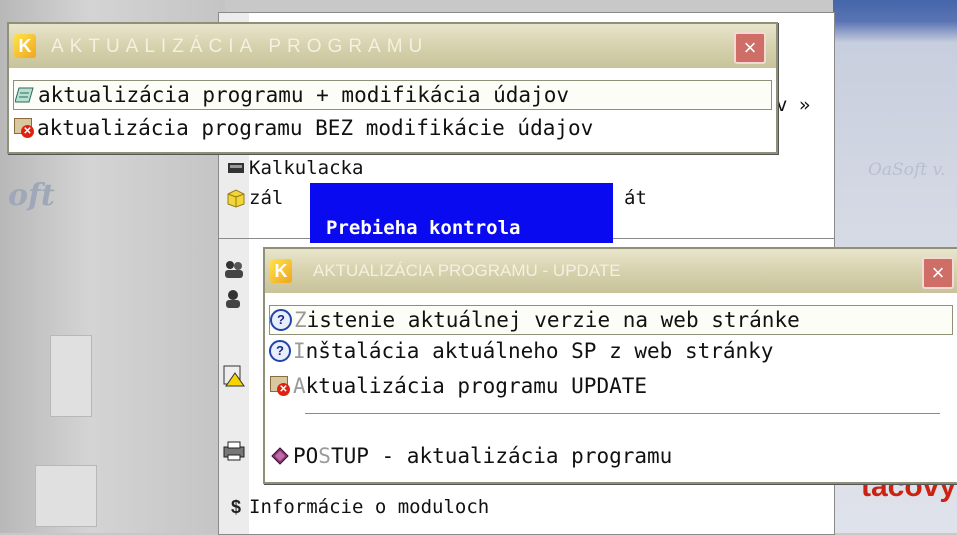  I want to click on menu-item-procedure: PO S TUP - aktualizácia programu, so click(470, 456).